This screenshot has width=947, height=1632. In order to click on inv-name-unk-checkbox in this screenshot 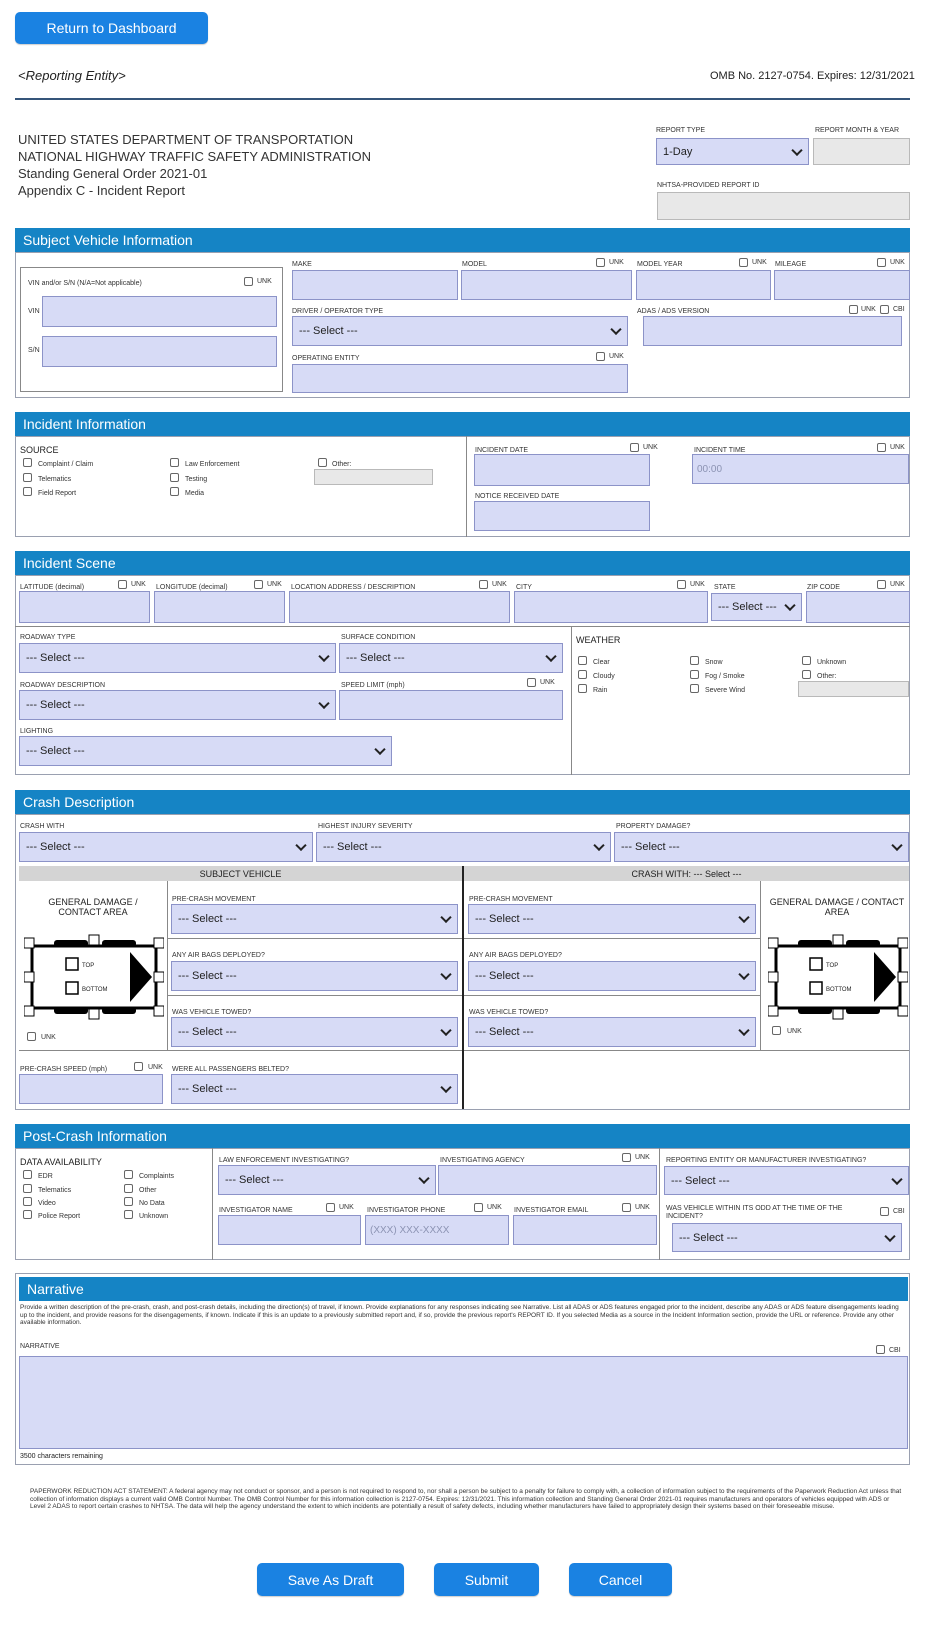, I will do `click(330, 1207)`.